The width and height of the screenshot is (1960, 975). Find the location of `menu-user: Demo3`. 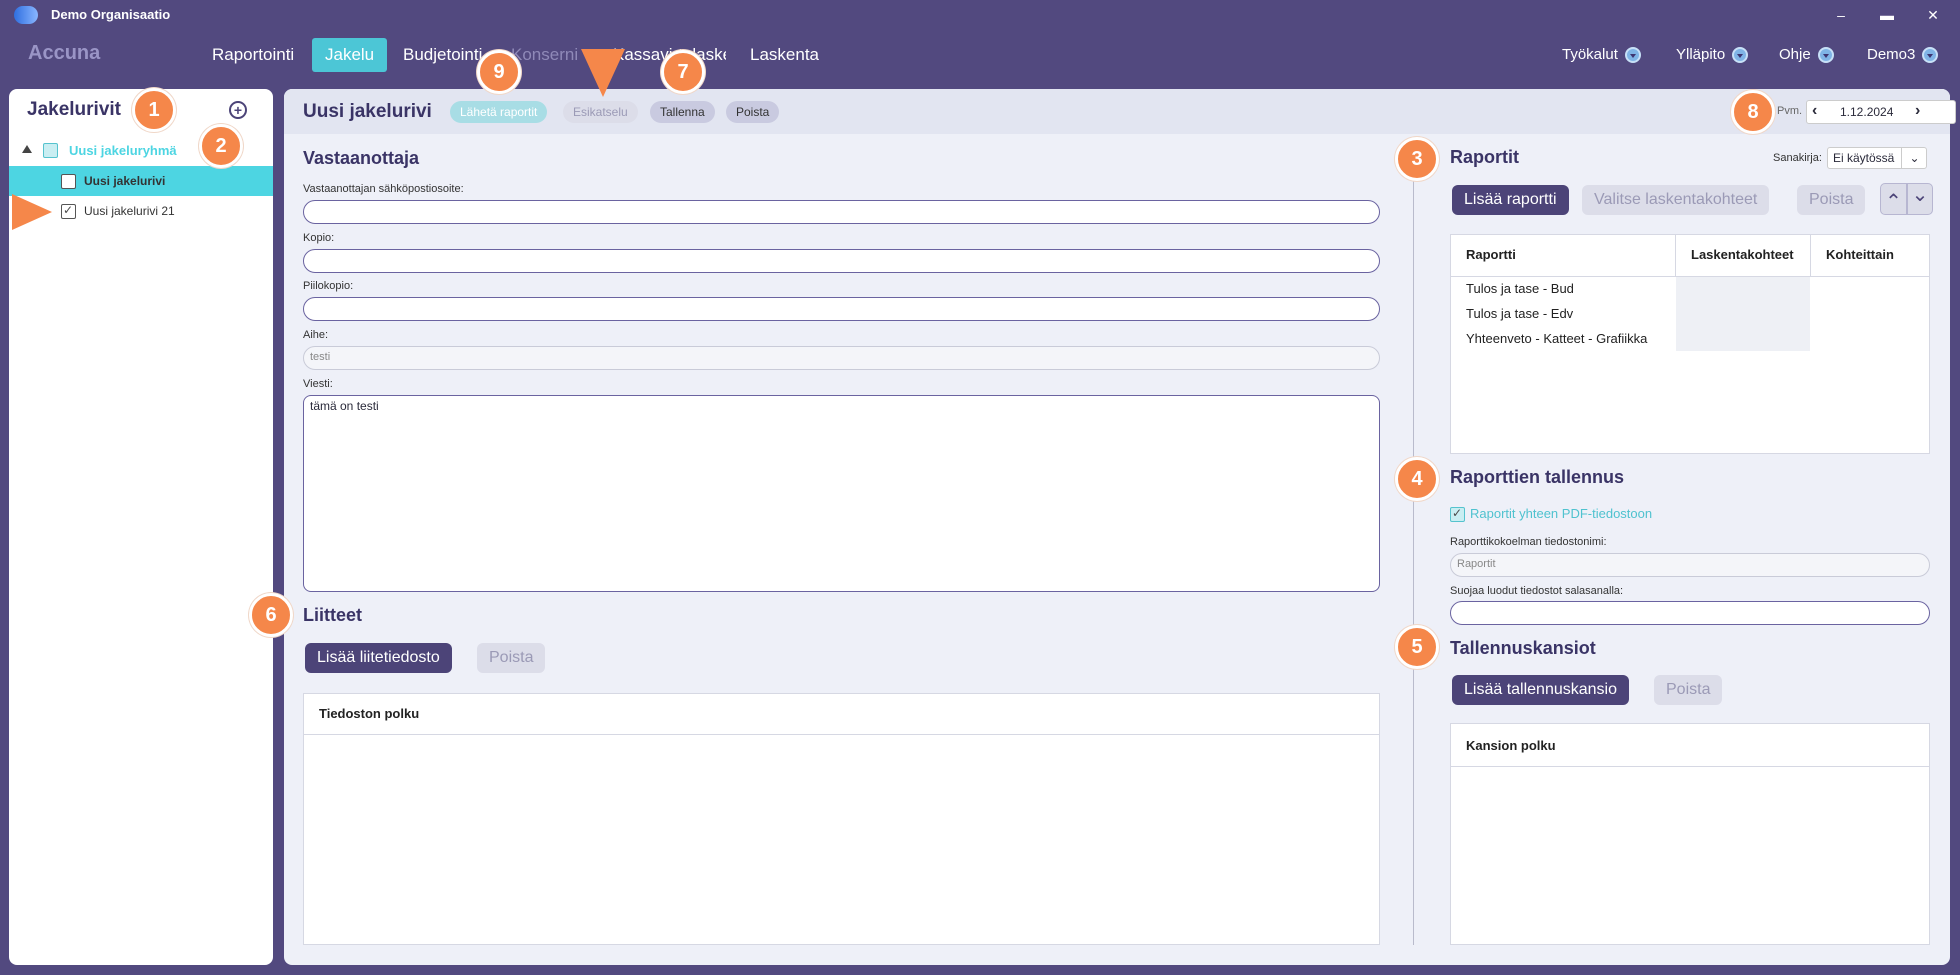

menu-user: Demo3 is located at coordinates (1903, 54).